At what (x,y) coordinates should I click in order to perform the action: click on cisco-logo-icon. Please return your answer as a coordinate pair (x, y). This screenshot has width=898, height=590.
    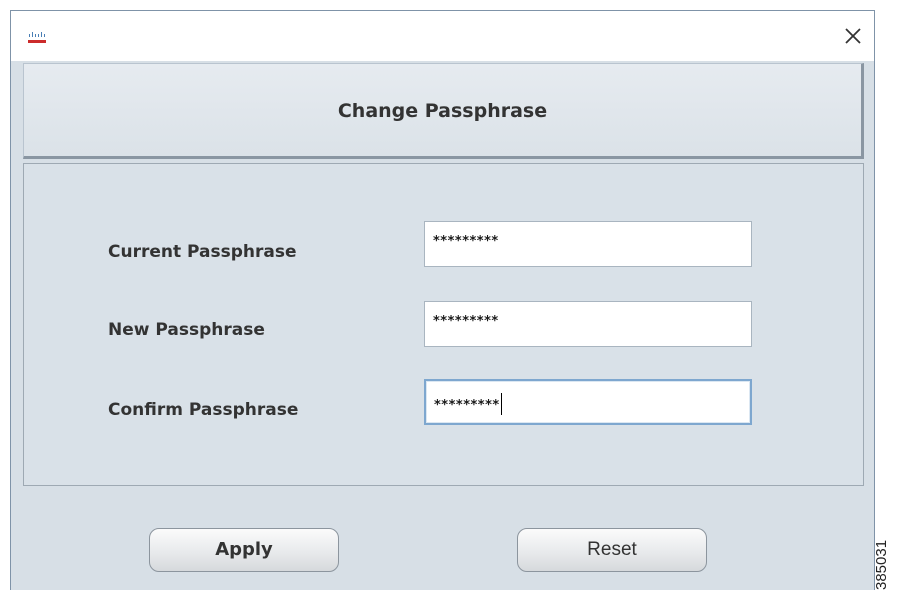
    Looking at the image, I should click on (37, 36).